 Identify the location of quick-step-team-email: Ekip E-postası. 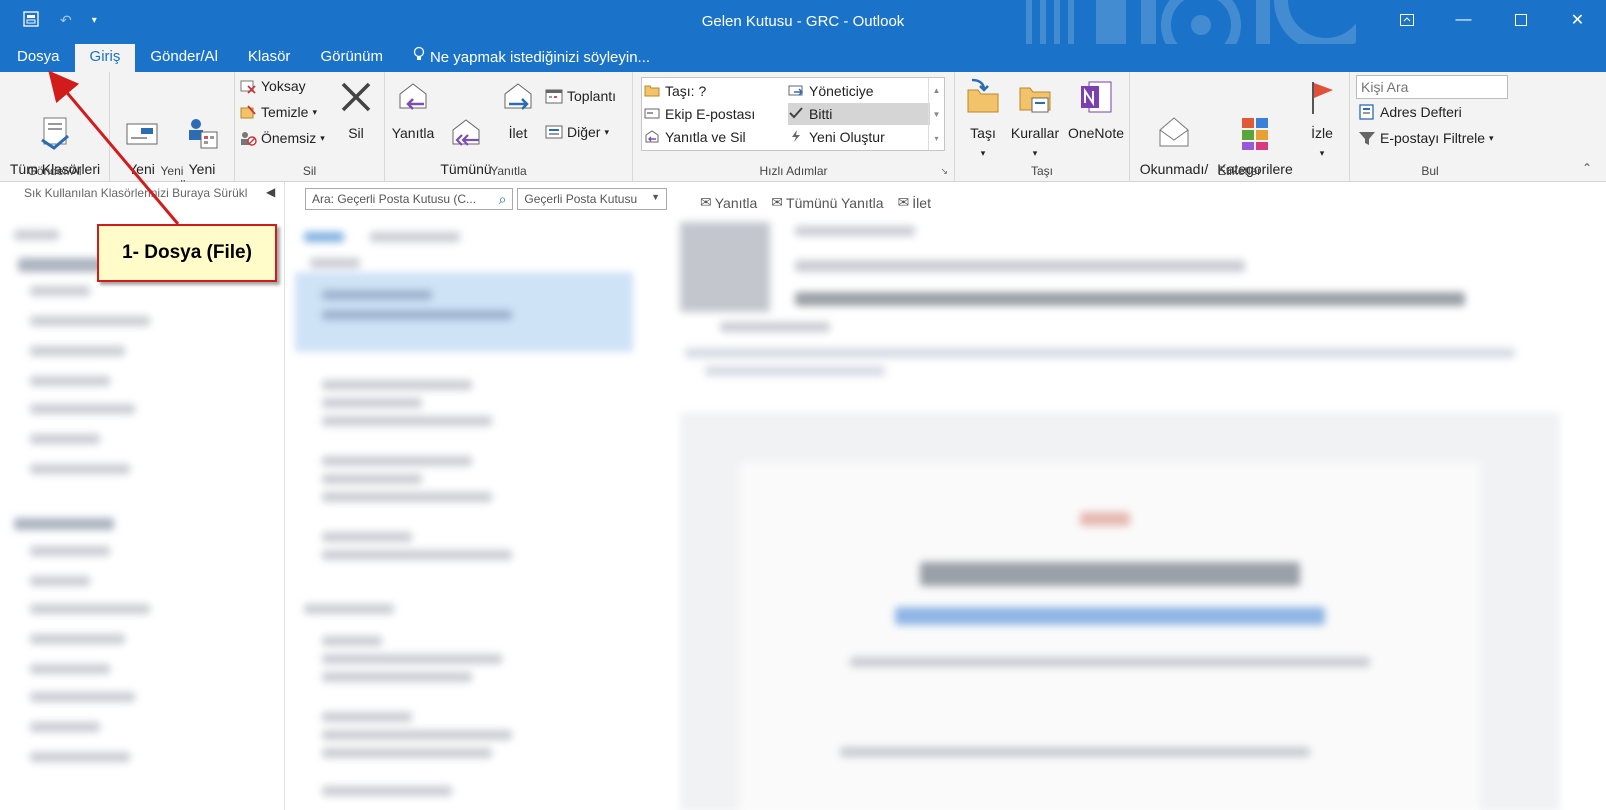
(715, 114).